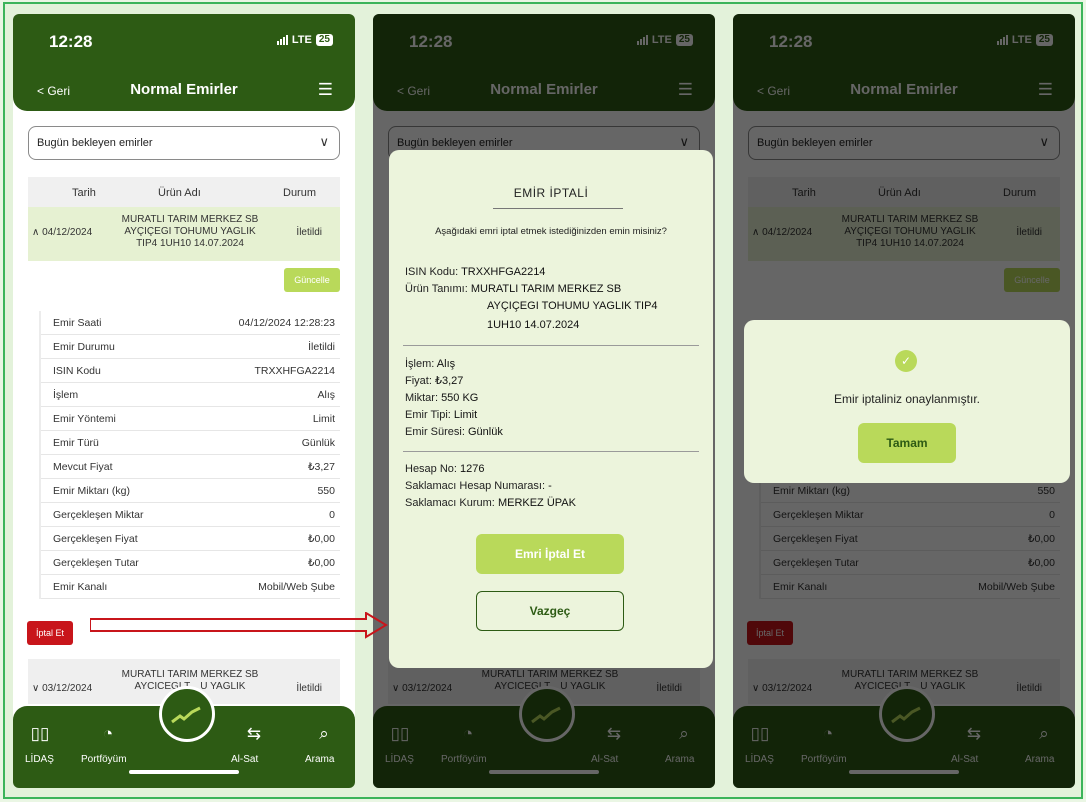  Describe the element at coordinates (436, 289) in the screenshot. I see `product-label: Ürün Tanımı:` at that location.